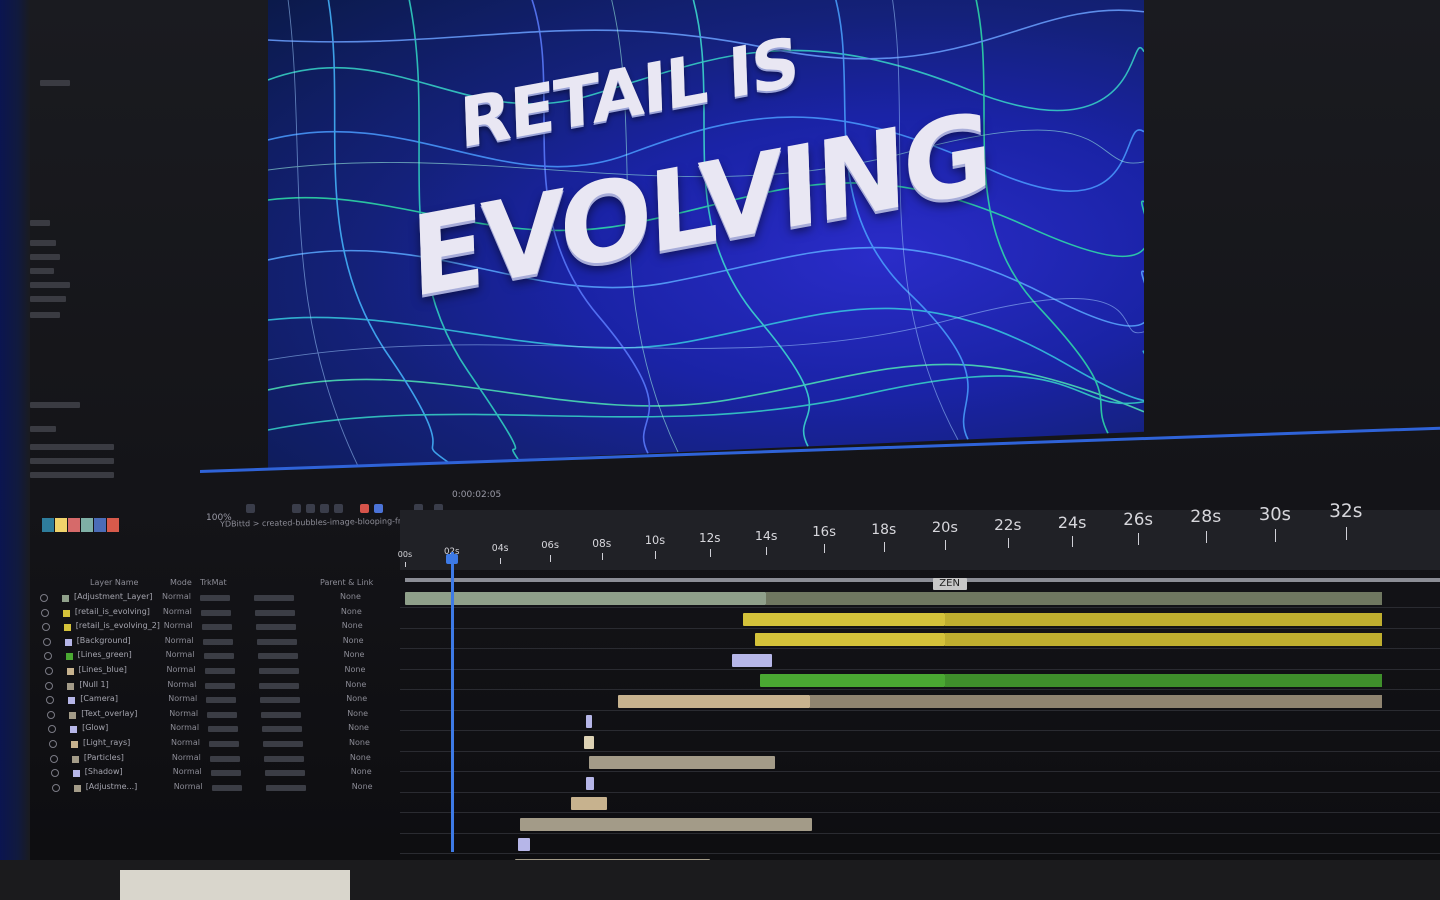  I want to click on header-mode: Mode, so click(181, 582).